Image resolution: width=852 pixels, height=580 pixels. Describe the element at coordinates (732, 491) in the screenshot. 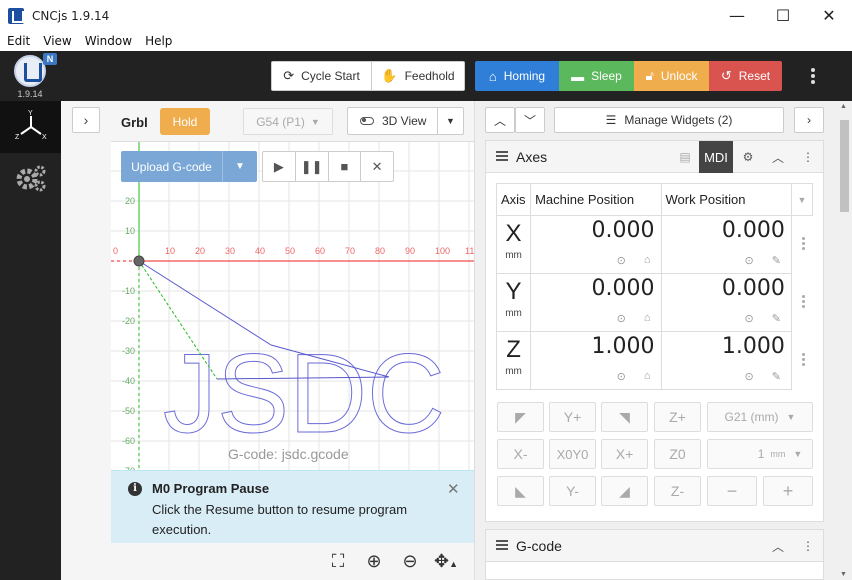

I see `decrease-step-button: −` at that location.